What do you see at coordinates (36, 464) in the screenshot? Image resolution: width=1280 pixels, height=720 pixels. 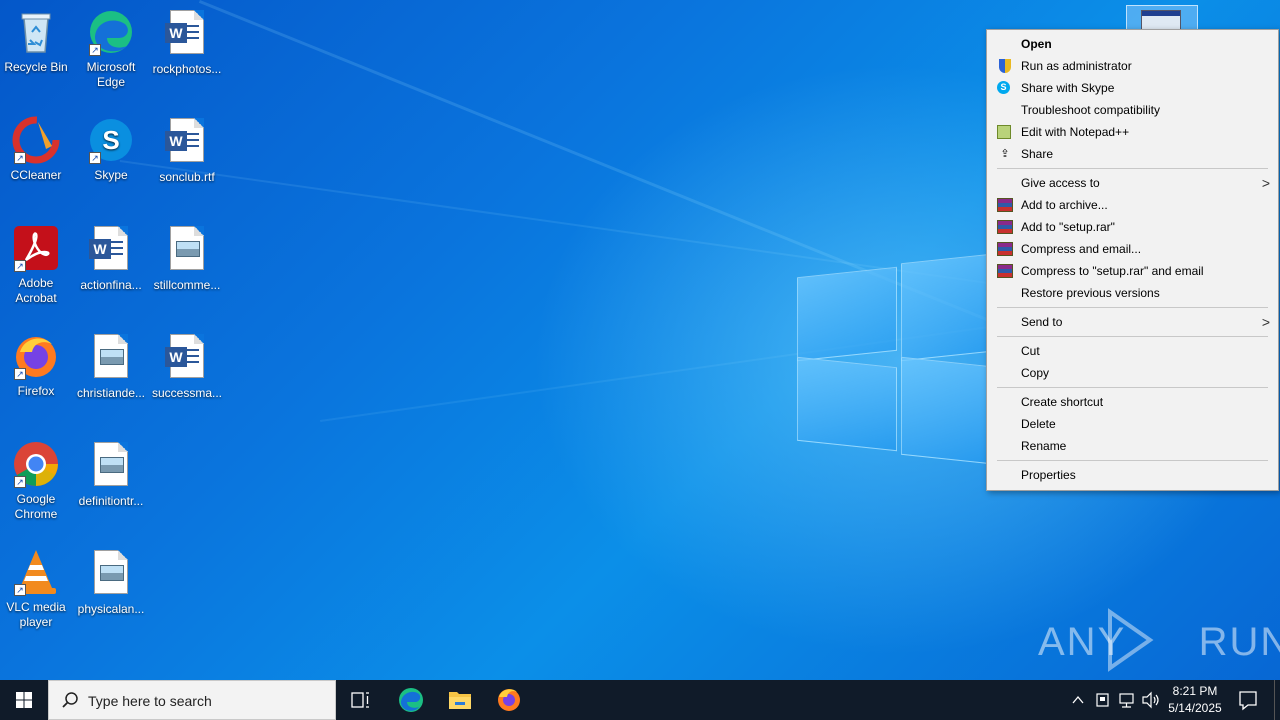 I see `chrome-icon: ↗` at bounding box center [36, 464].